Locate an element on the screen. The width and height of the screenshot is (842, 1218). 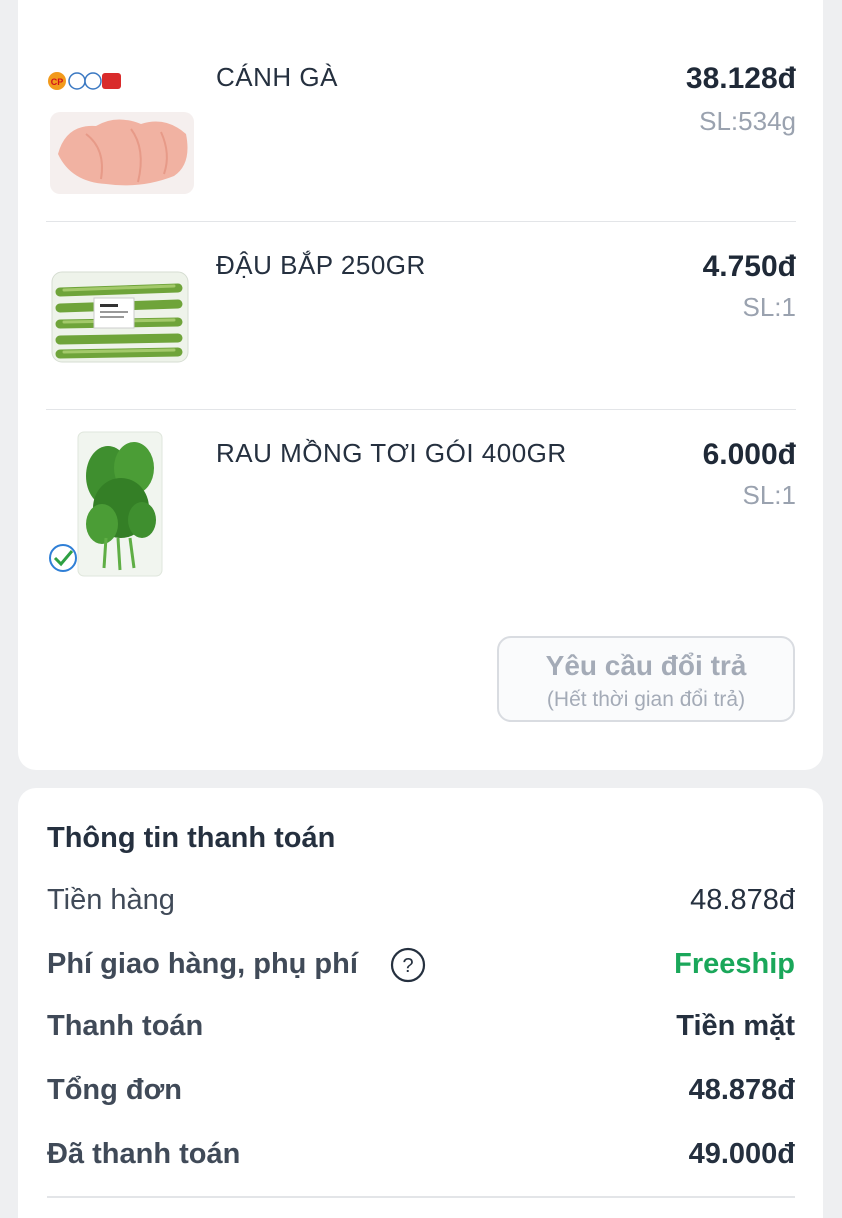
chicken-wings-image: CP is located at coordinates (121, 133).